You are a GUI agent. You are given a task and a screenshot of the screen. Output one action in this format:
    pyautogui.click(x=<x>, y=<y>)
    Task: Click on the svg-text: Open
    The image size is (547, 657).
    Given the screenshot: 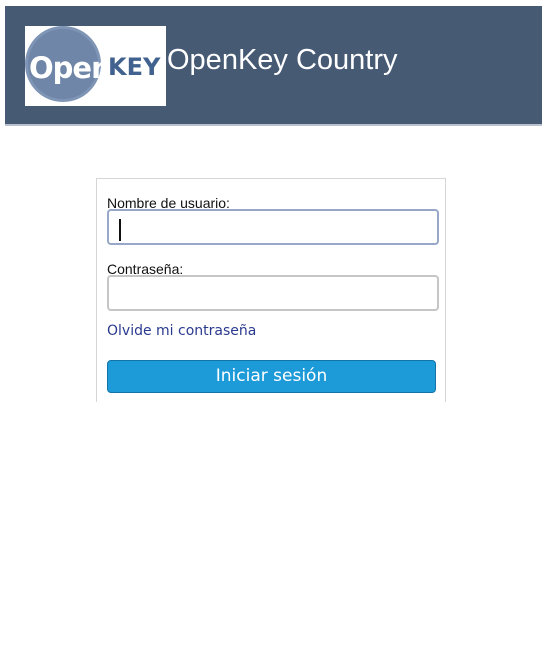 What is the action you would take?
    pyautogui.click(x=70, y=68)
    